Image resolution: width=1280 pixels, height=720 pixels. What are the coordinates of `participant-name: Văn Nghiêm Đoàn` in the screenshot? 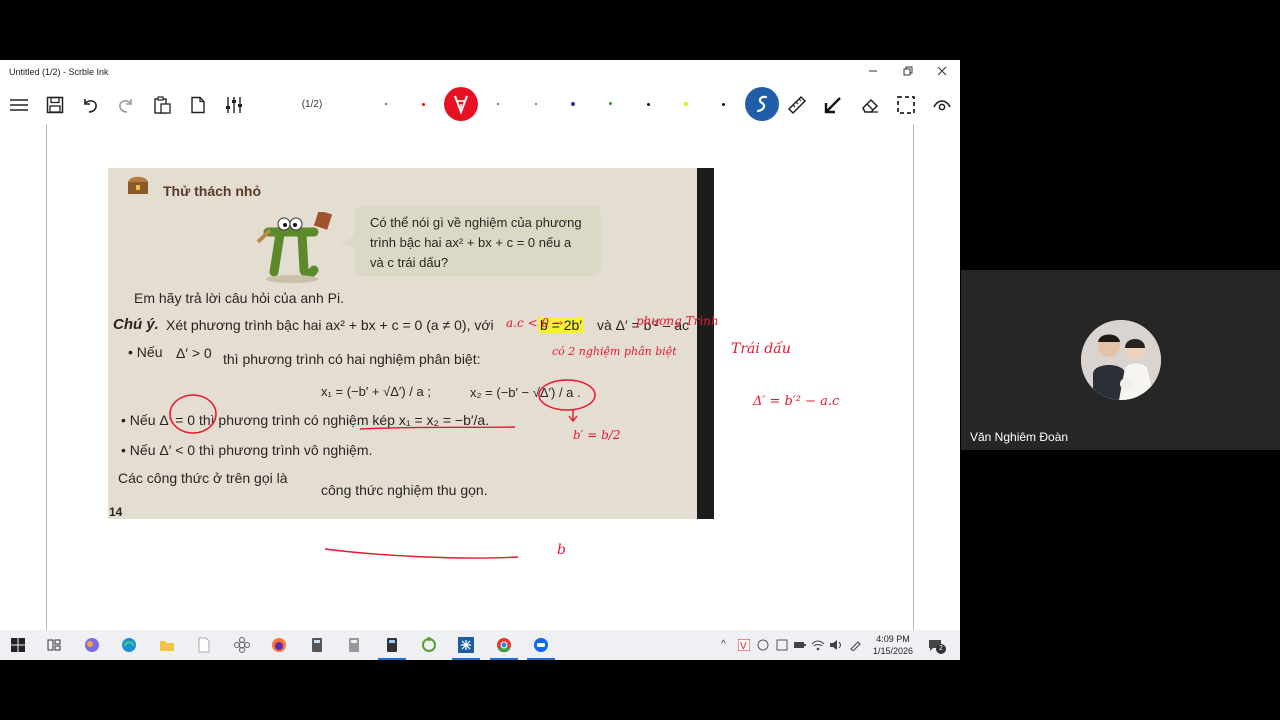 It's located at (1019, 437).